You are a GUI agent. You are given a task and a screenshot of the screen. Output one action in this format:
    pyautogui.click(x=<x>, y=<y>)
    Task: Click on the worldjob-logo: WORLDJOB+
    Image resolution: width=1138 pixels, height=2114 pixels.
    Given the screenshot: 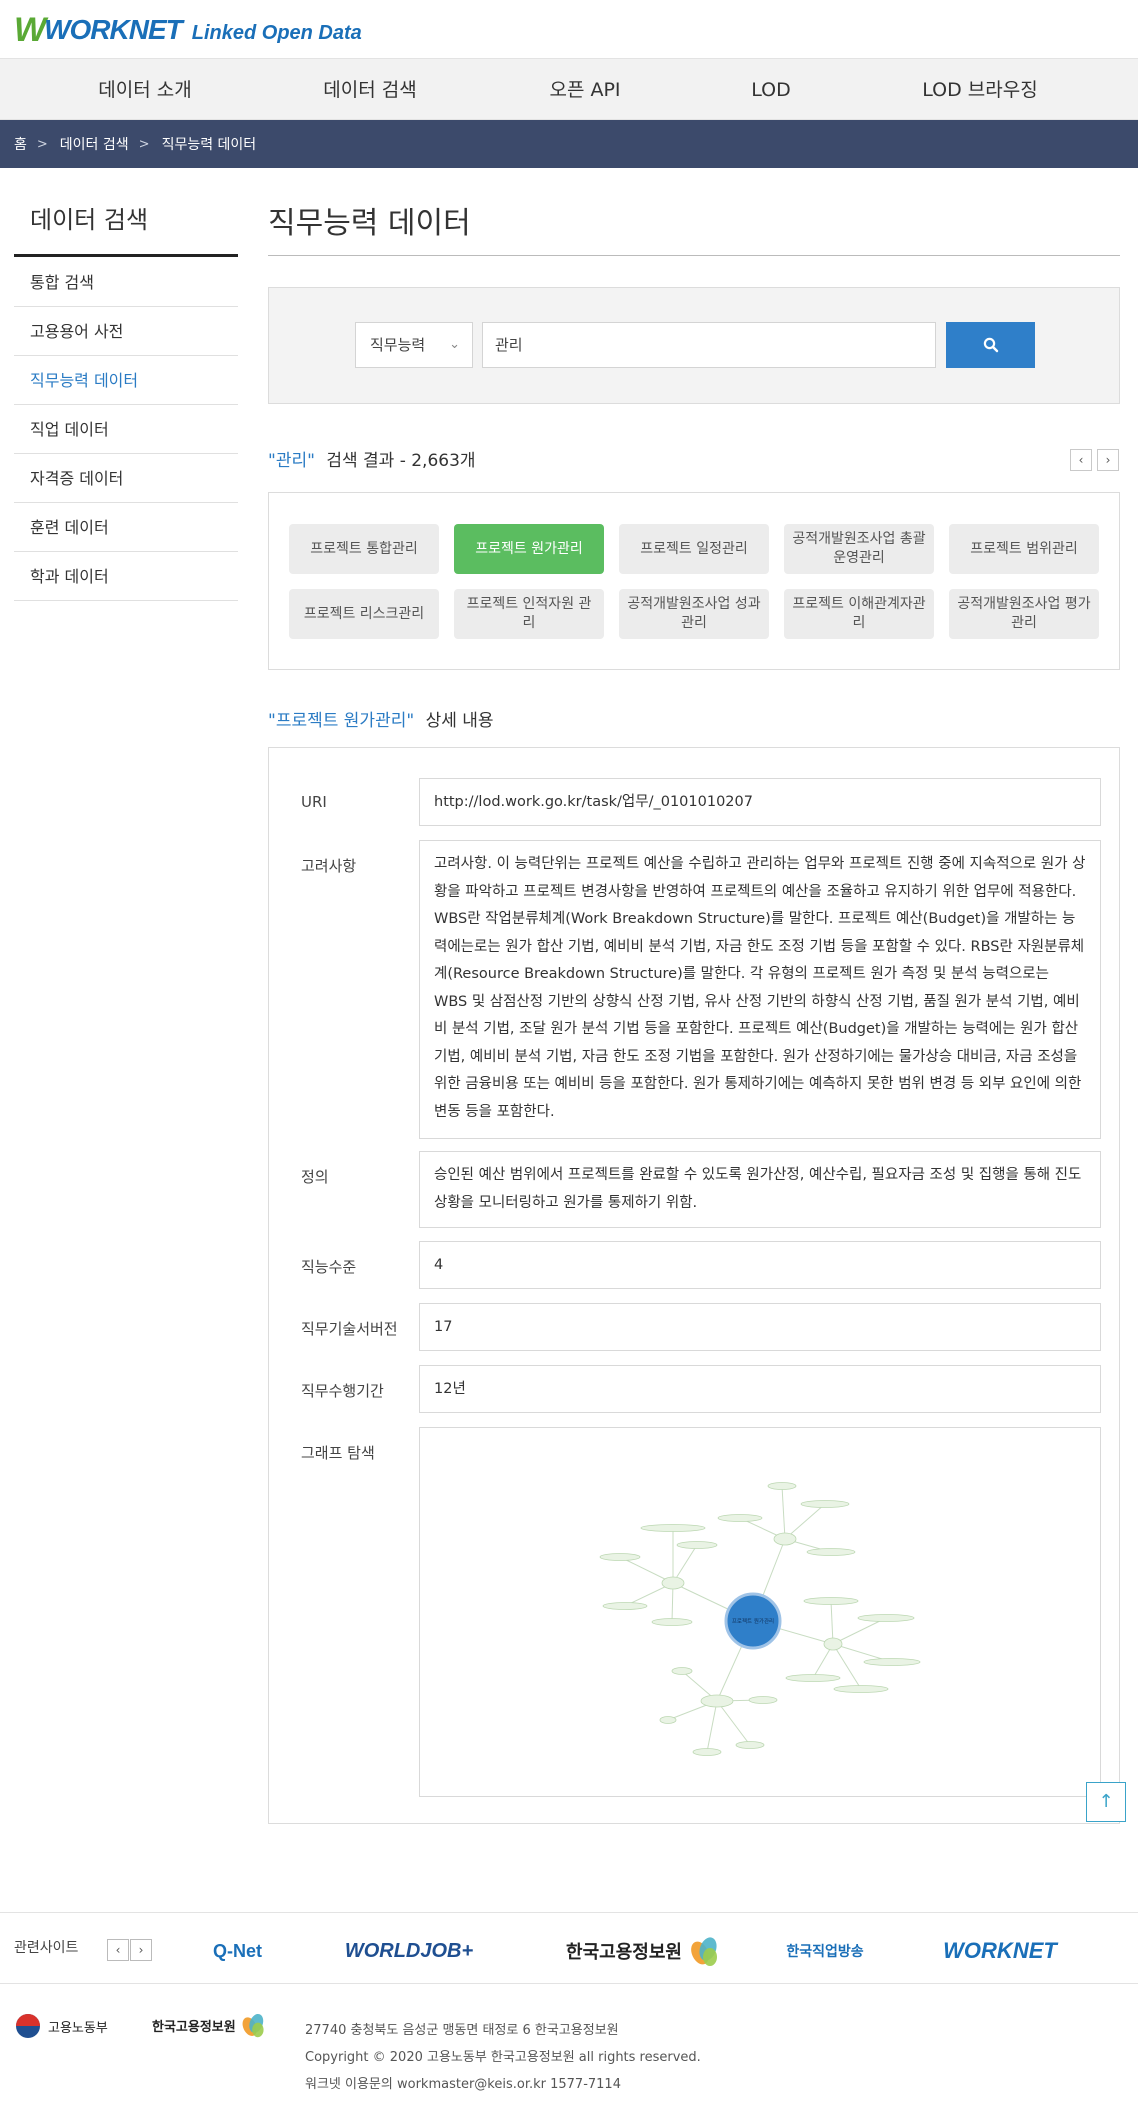 What is the action you would take?
    pyautogui.click(x=409, y=1951)
    